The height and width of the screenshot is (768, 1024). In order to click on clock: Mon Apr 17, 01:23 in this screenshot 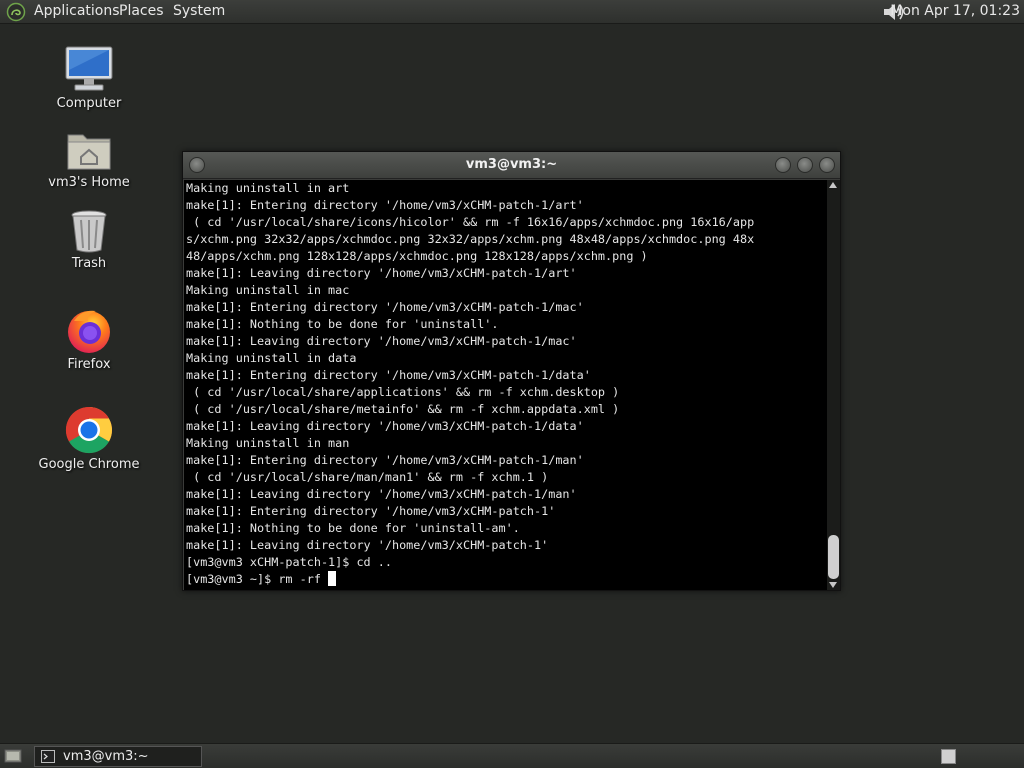, I will do `click(955, 11)`.